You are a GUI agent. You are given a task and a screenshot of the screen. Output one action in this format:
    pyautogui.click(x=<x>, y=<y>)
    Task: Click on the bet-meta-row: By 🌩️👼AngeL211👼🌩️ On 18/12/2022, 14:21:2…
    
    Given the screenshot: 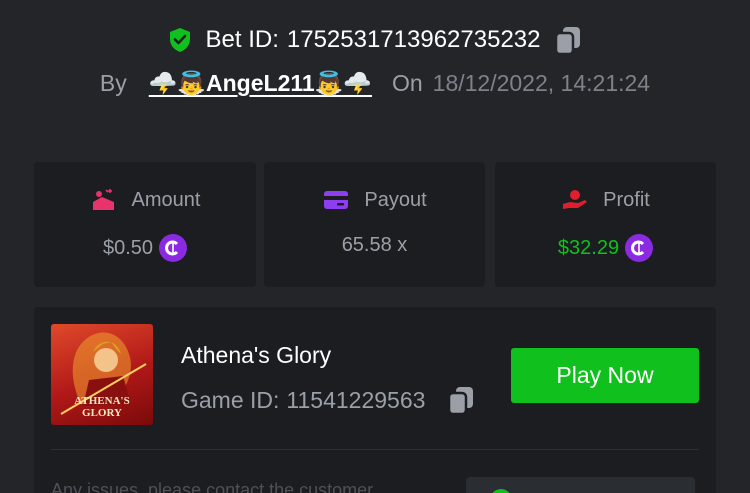 What is the action you would take?
    pyautogui.click(x=375, y=83)
    